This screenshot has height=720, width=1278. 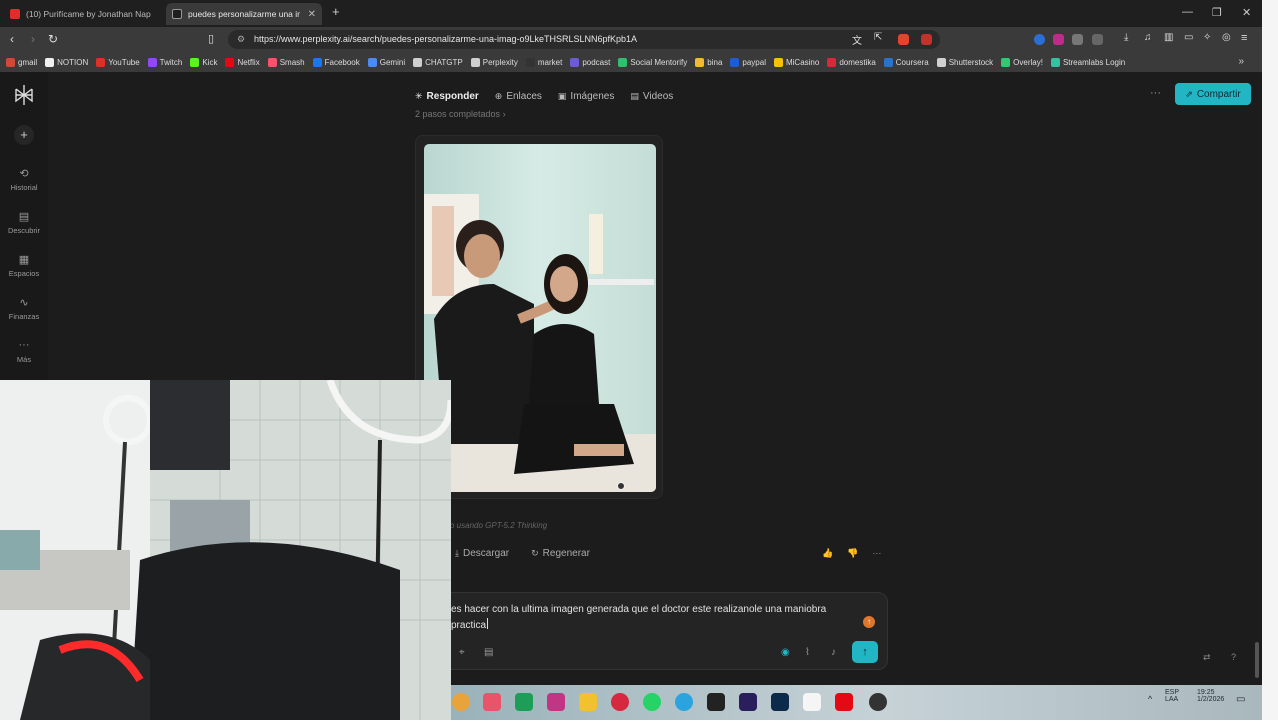 I want to click on close-window-icon: ✕, so click(x=1246, y=12).